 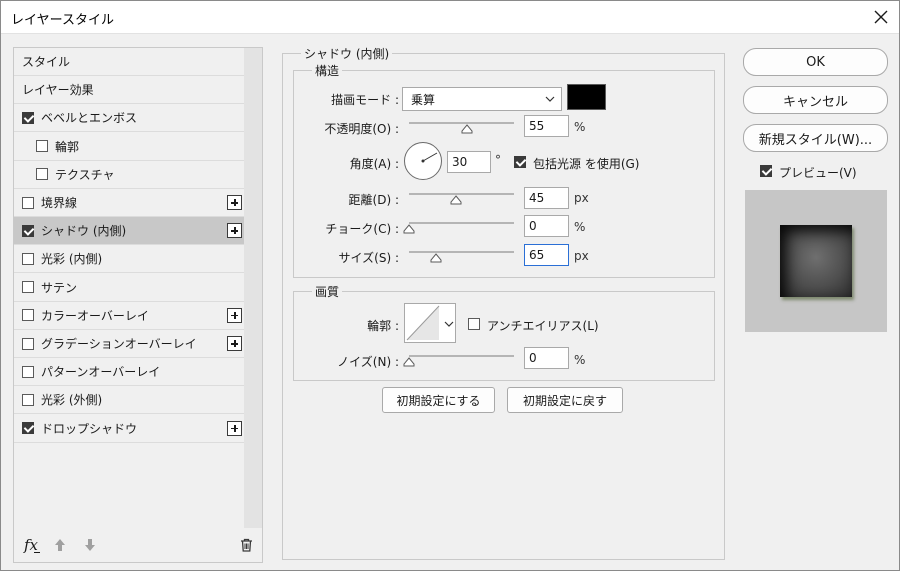 I want to click on choke-unit: %, so click(x=580, y=227).